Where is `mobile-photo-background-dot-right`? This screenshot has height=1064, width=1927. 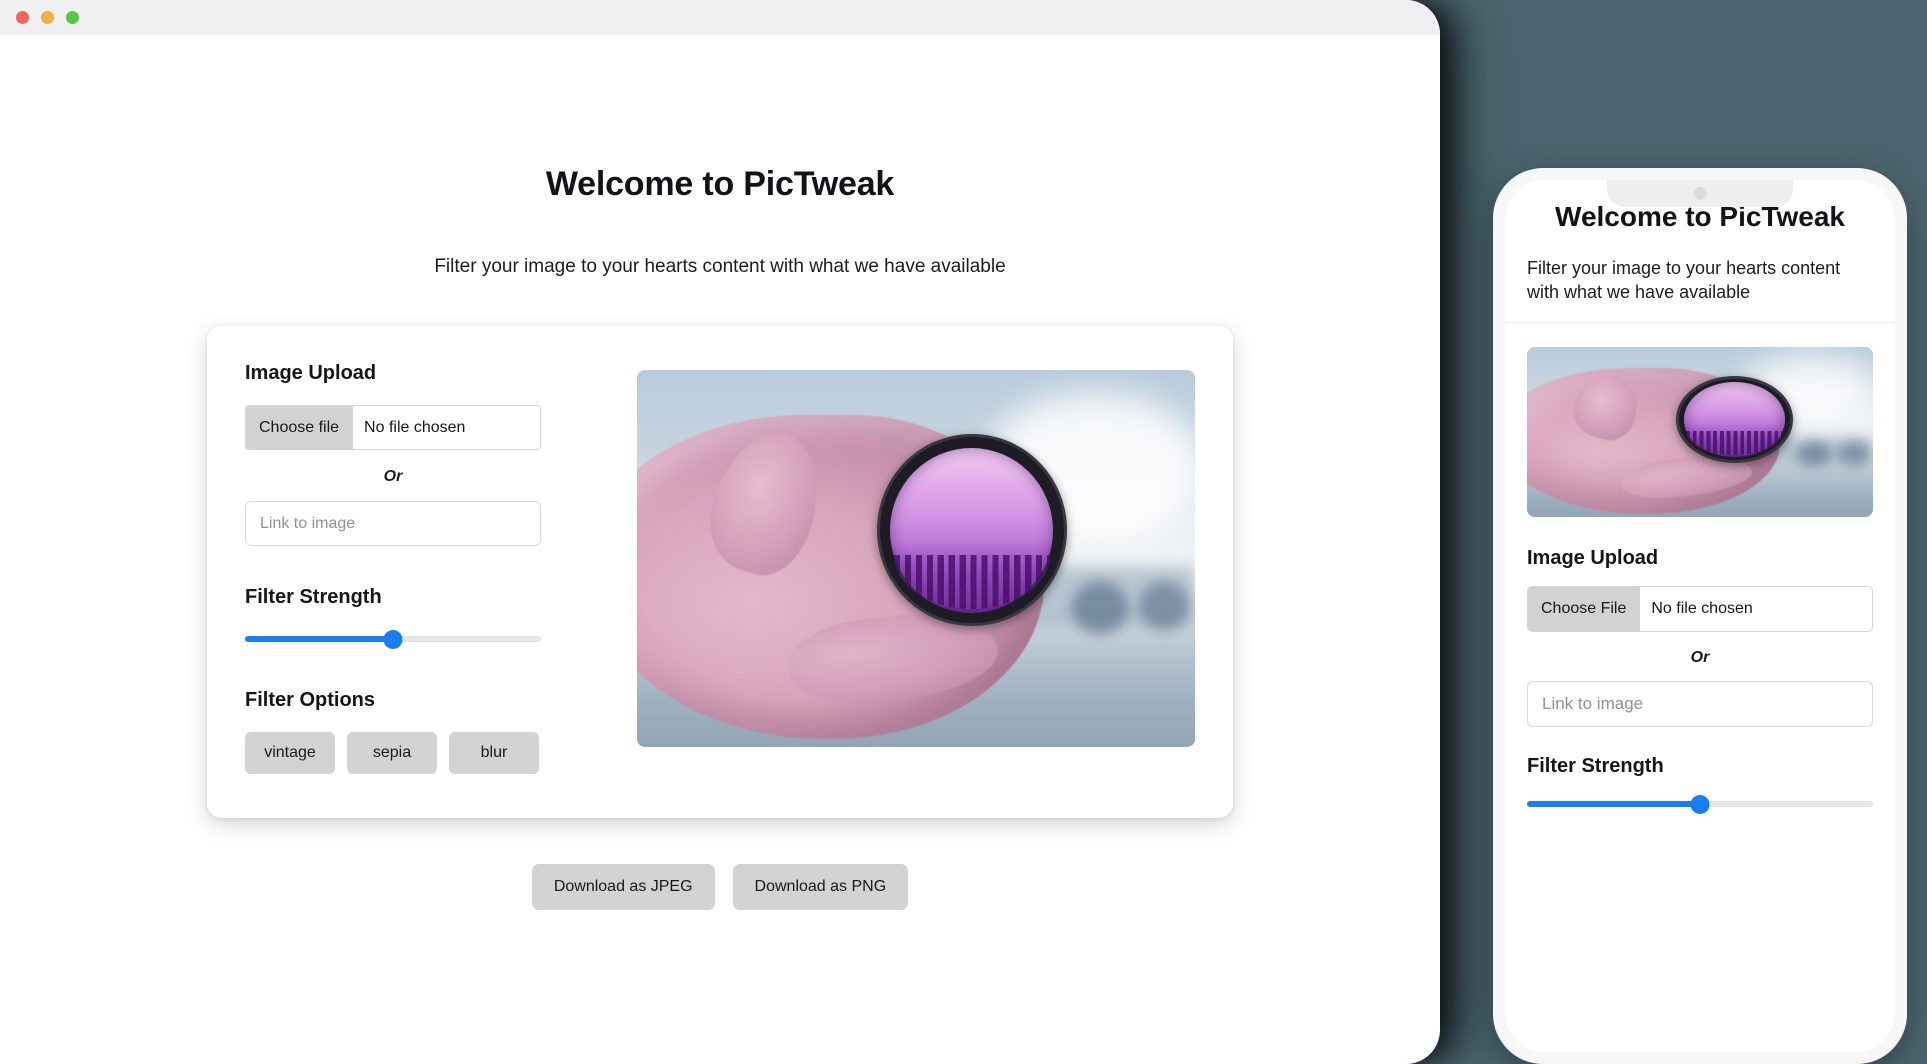 mobile-photo-background-dot-right is located at coordinates (1854, 453).